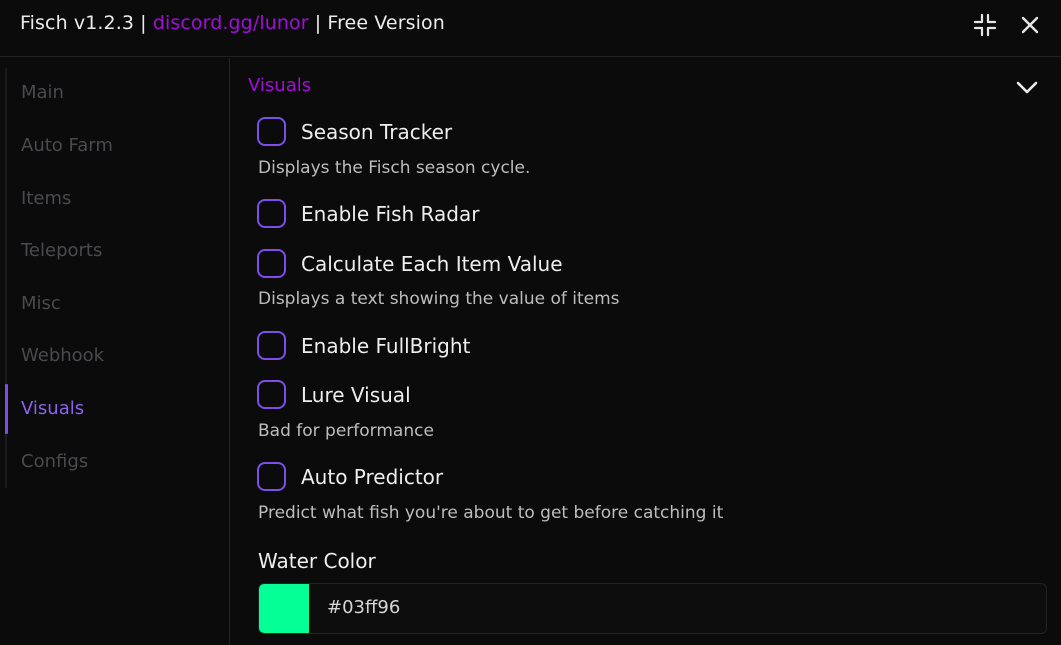 The image size is (1061, 645). What do you see at coordinates (432, 263) in the screenshot?
I see `toggle-label: Calculate Each Item Value` at bounding box center [432, 263].